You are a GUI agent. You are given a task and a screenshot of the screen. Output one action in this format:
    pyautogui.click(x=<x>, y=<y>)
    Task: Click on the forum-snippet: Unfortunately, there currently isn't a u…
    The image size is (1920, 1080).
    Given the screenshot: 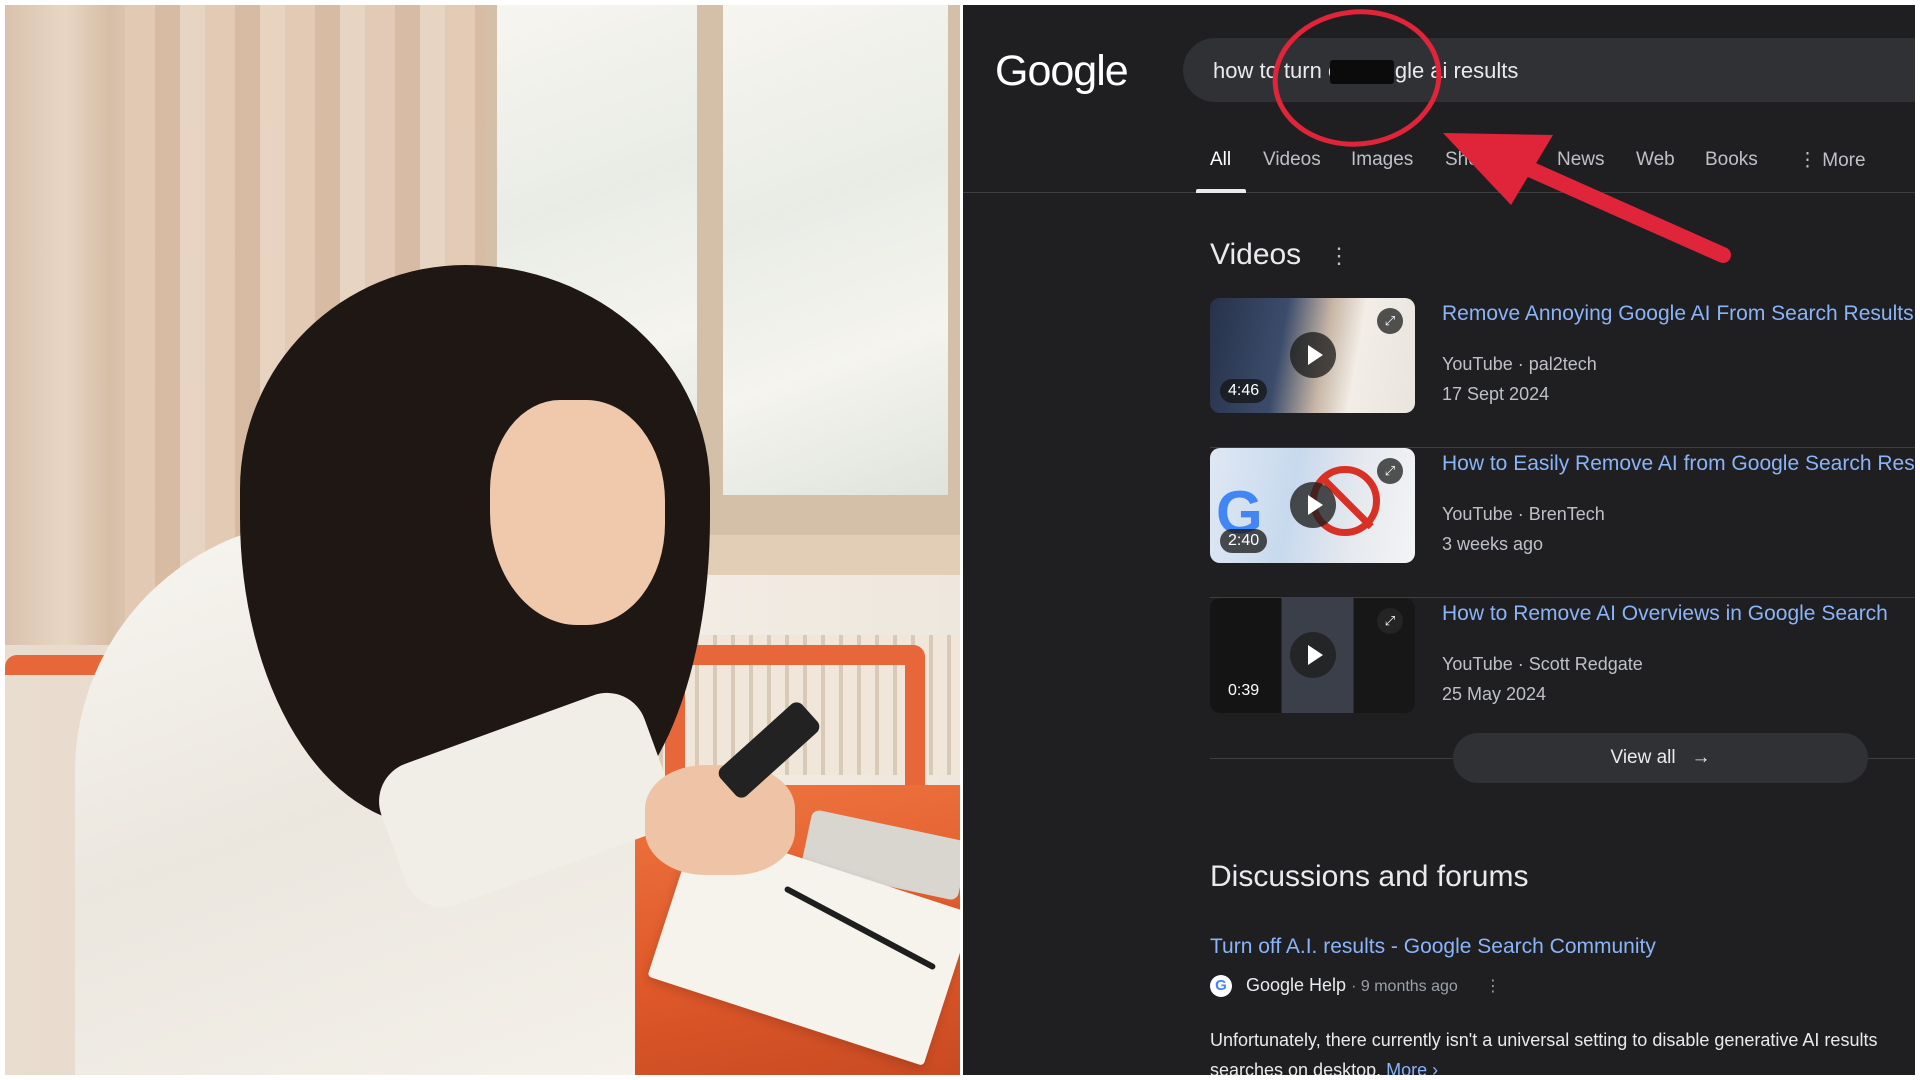 What is the action you would take?
    pyautogui.click(x=1562, y=1050)
    